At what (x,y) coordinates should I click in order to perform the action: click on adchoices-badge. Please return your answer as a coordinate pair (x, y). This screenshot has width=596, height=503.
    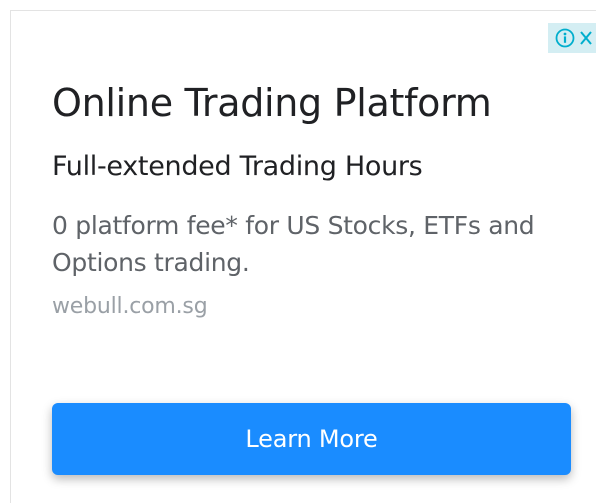
    Looking at the image, I should click on (572, 38).